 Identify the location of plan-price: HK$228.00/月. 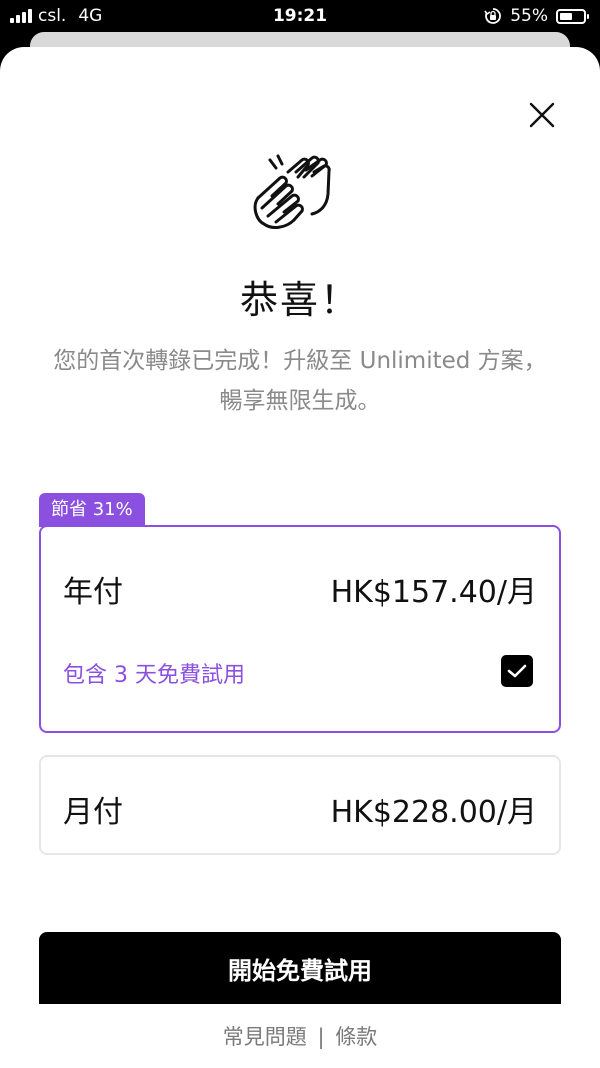
(433, 812).